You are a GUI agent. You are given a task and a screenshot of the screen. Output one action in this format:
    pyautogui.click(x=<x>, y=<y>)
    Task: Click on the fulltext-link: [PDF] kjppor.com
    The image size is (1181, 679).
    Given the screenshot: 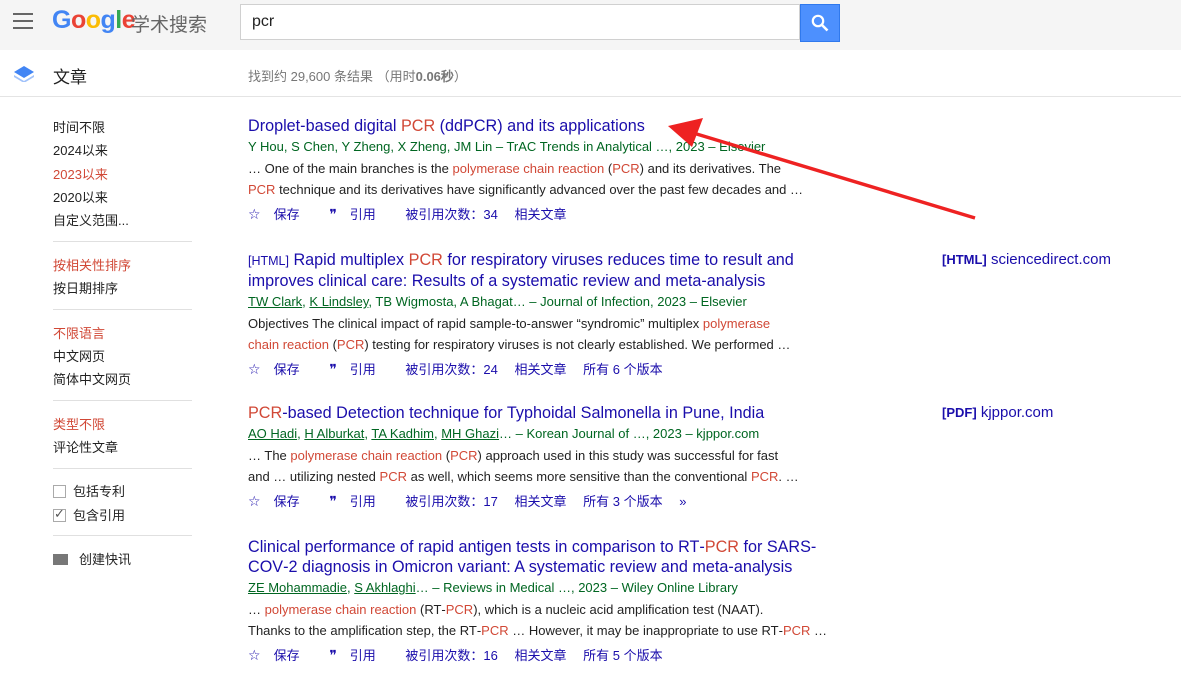 What is the action you would take?
    pyautogui.click(x=997, y=412)
    